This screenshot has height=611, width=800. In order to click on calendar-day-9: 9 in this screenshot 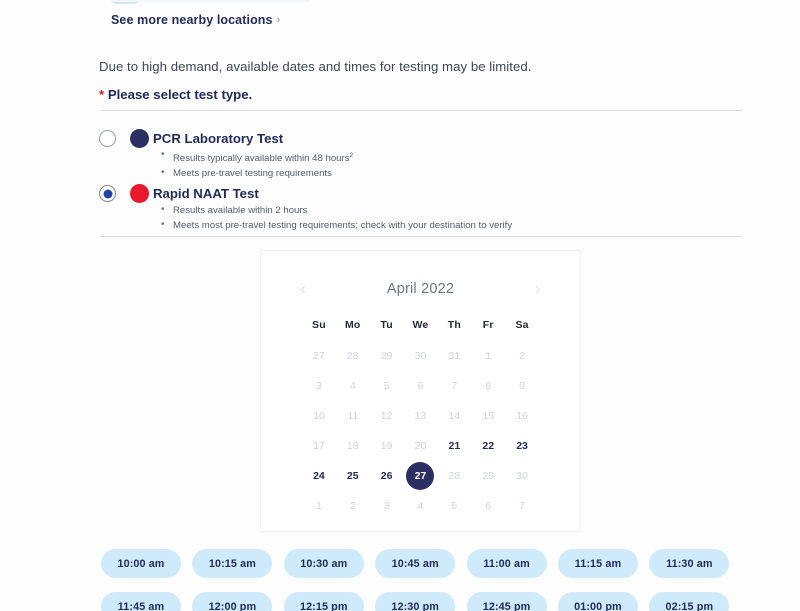, I will do `click(522, 386)`.